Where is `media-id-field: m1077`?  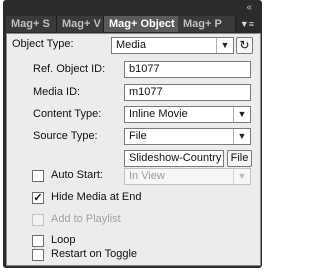 media-id-field: m1077 is located at coordinates (187, 92).